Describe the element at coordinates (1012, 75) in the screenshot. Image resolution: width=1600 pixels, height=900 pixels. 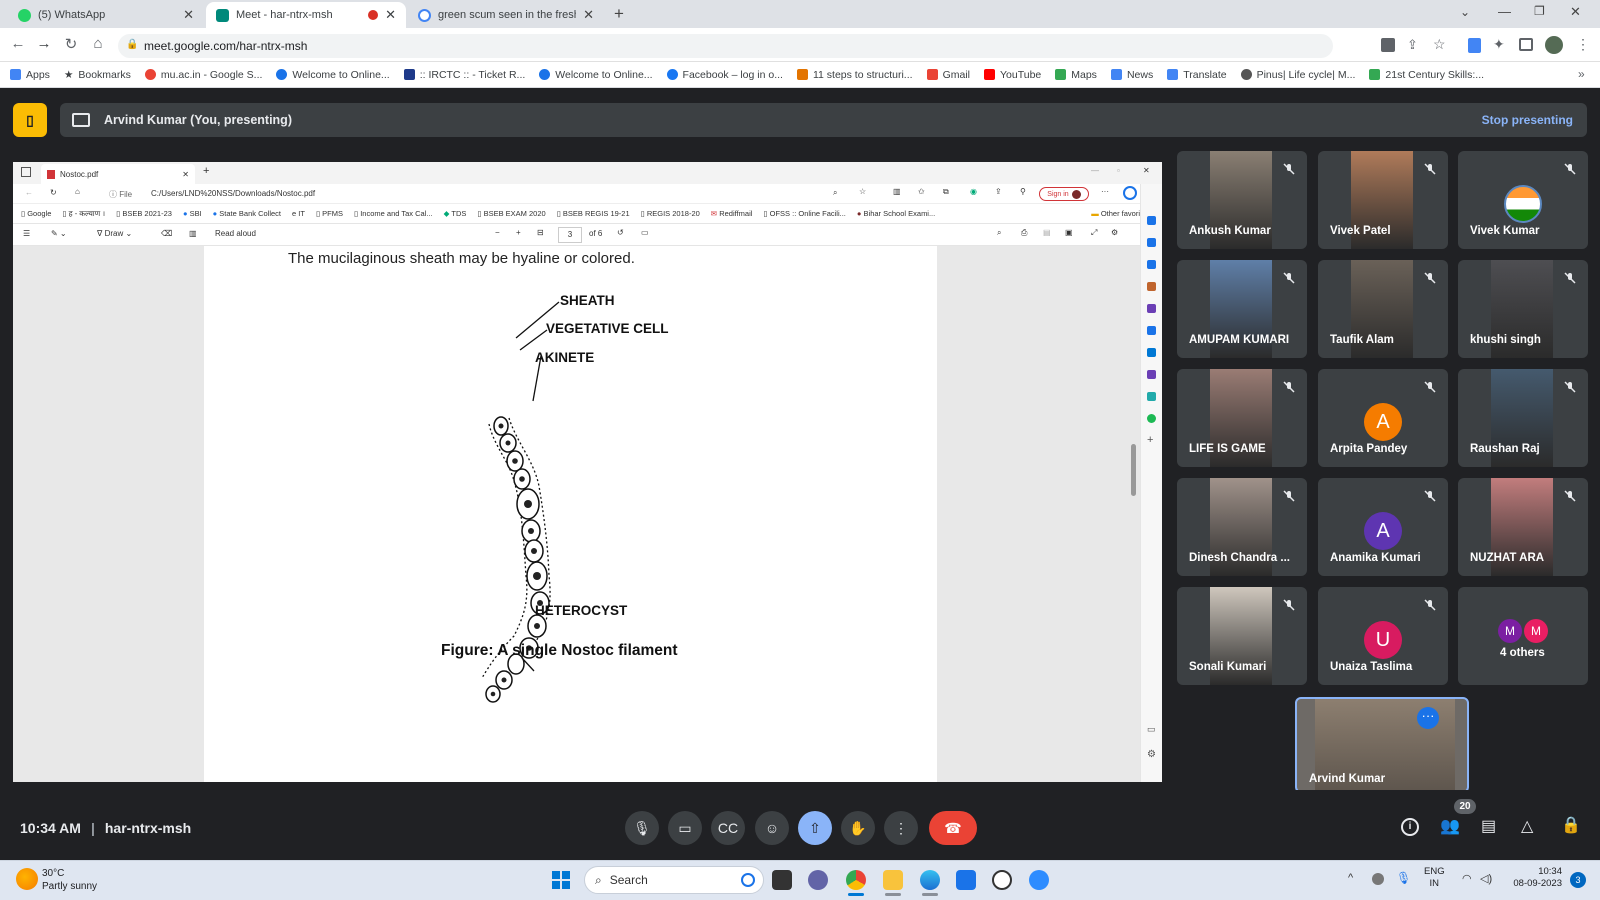
I see `bookmark-youtube: YouTube` at that location.